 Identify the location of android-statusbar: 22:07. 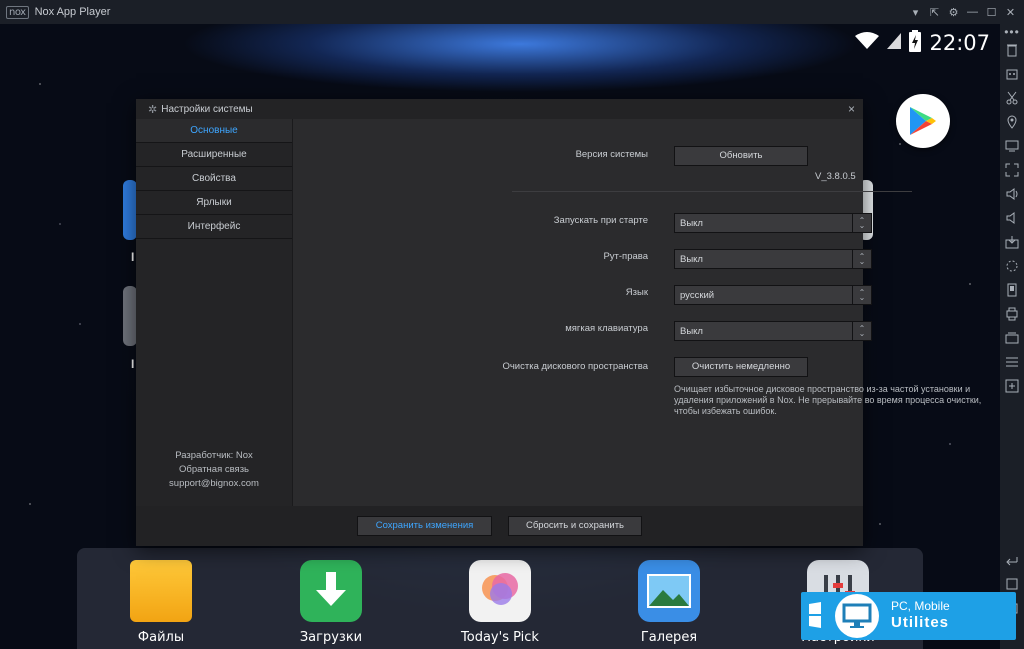
(922, 43).